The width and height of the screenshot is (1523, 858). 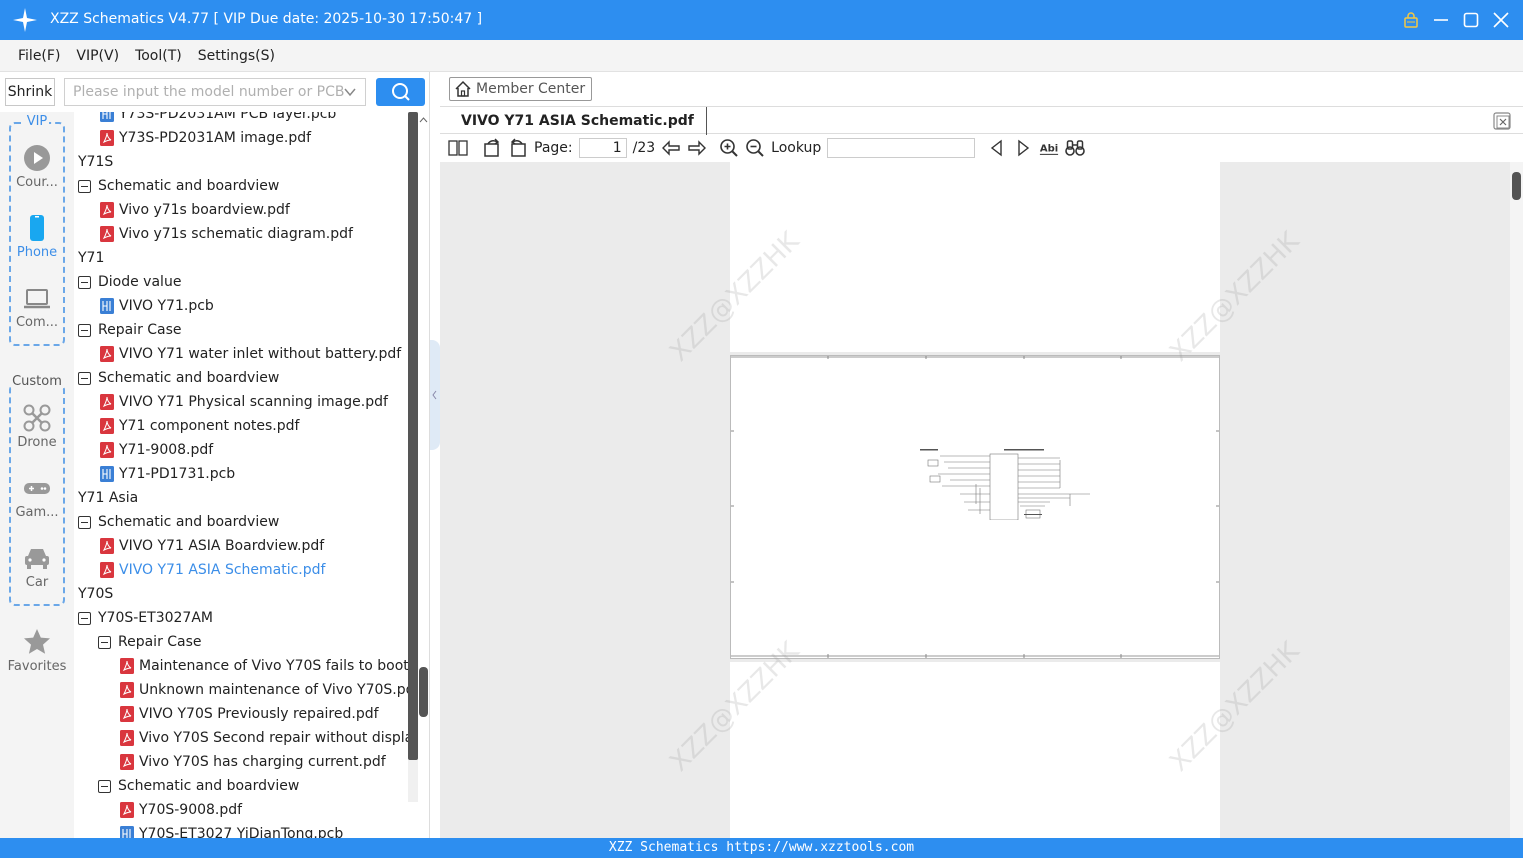 What do you see at coordinates (37, 237) in the screenshot?
I see `category-phone: Phone` at bounding box center [37, 237].